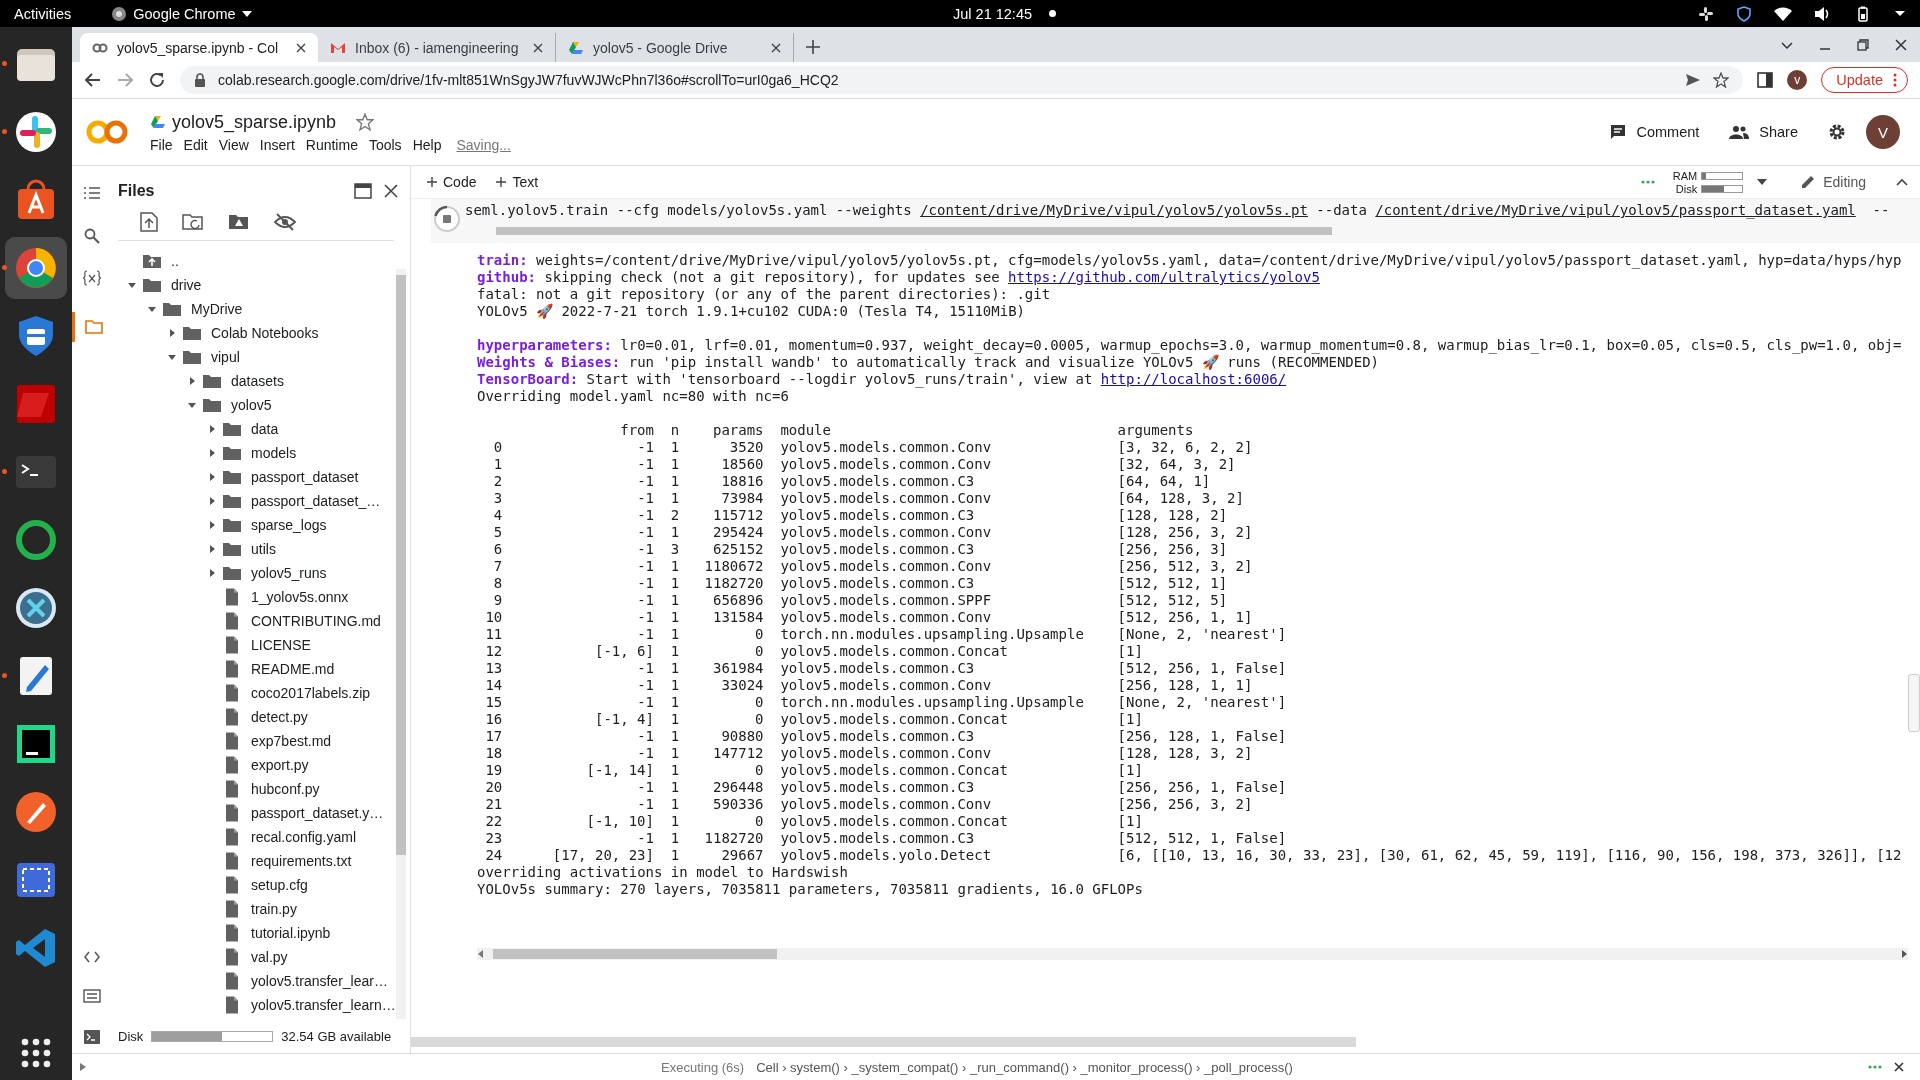 This screenshot has width=1920, height=1080. I want to click on reload-icon, so click(157, 80).